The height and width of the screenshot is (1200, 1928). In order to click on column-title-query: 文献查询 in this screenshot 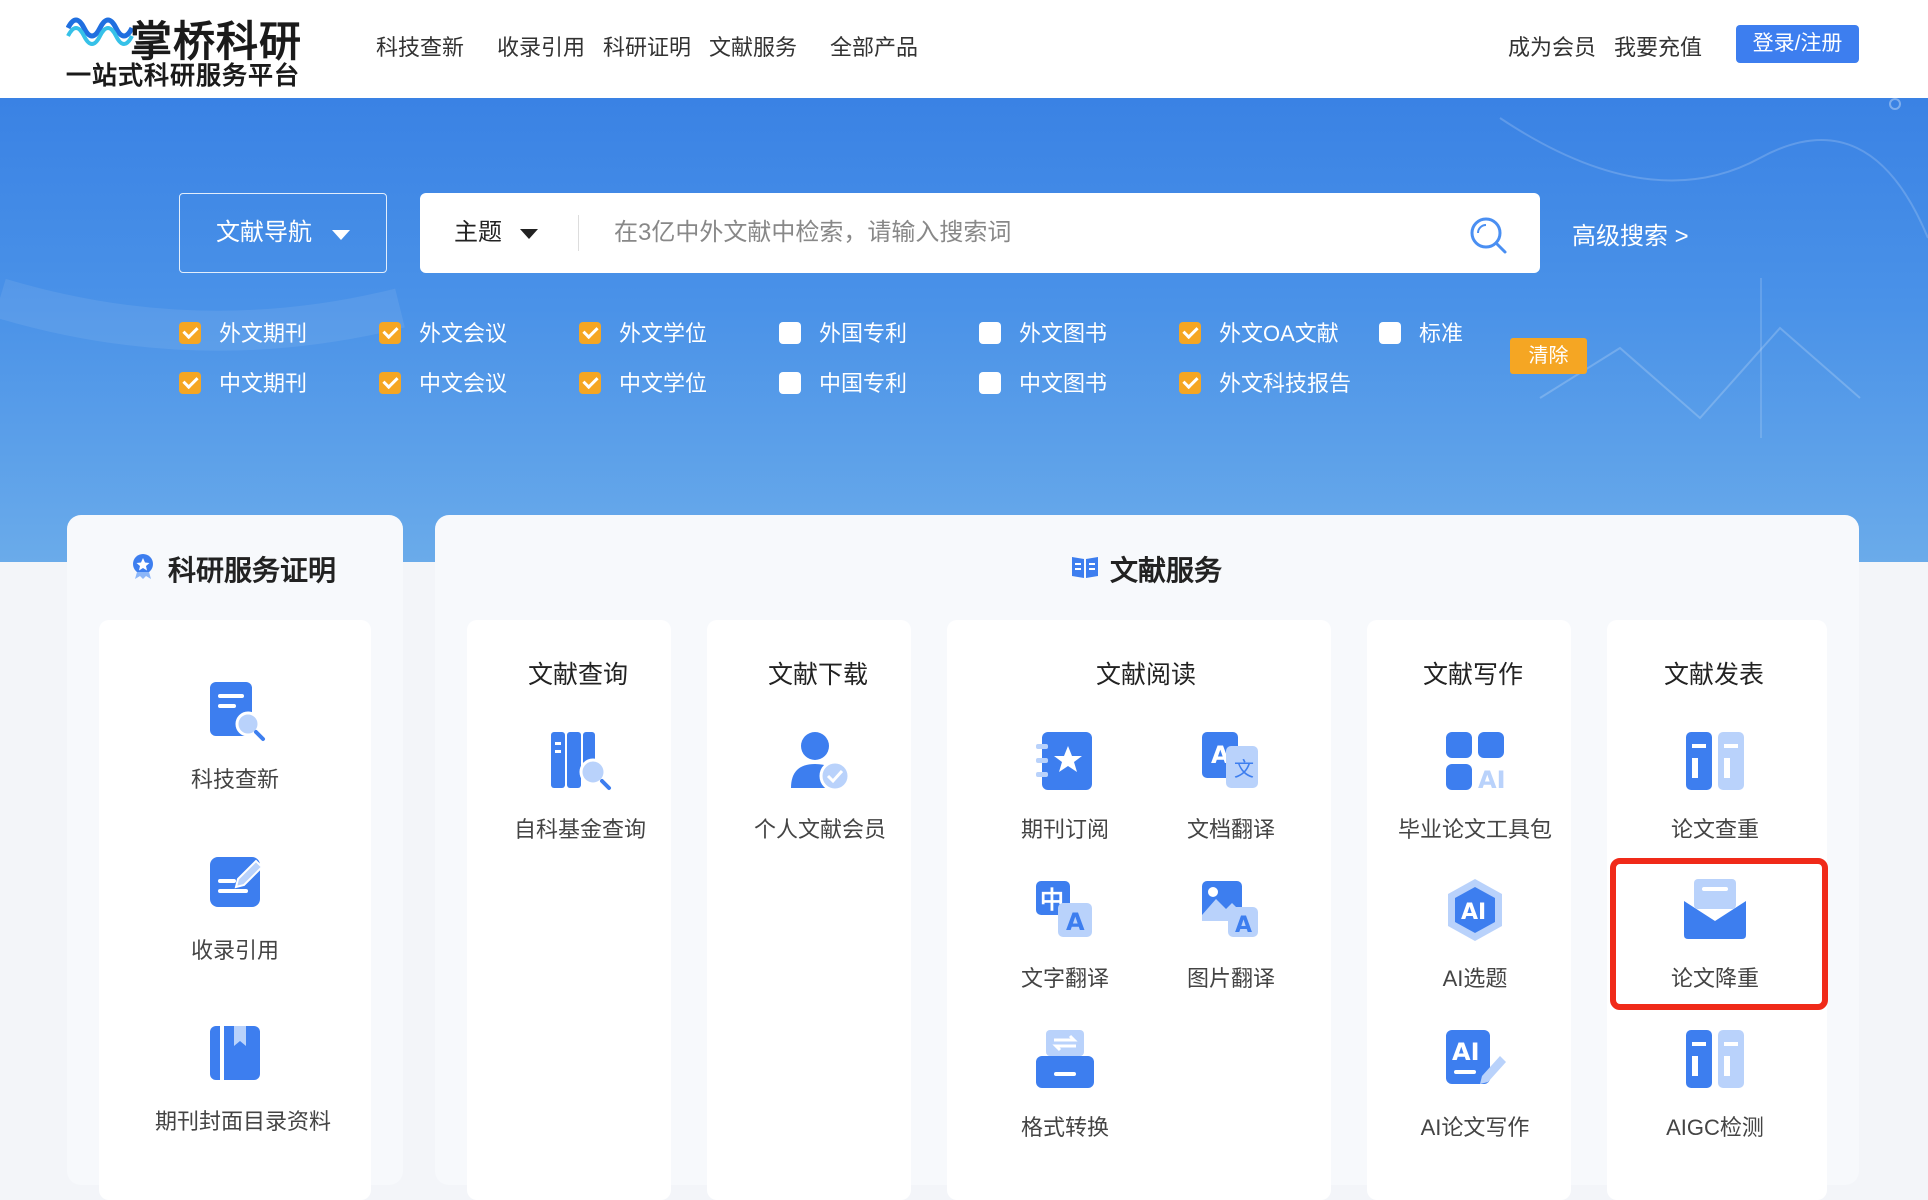, I will do `click(578, 674)`.